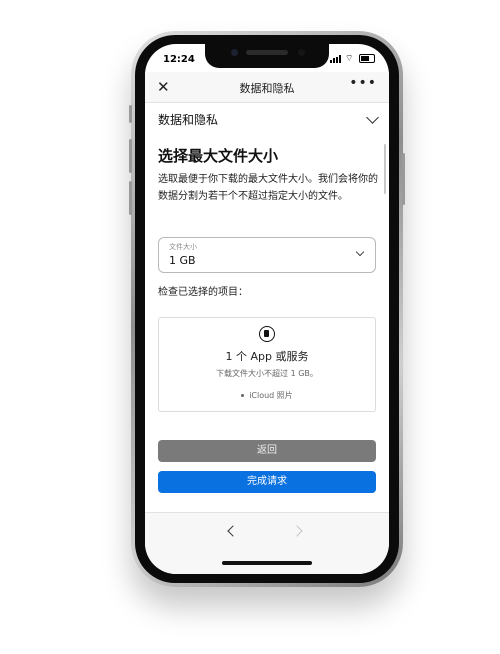 This screenshot has width=500, height=654. I want to click on signal-icon, so click(335, 58).